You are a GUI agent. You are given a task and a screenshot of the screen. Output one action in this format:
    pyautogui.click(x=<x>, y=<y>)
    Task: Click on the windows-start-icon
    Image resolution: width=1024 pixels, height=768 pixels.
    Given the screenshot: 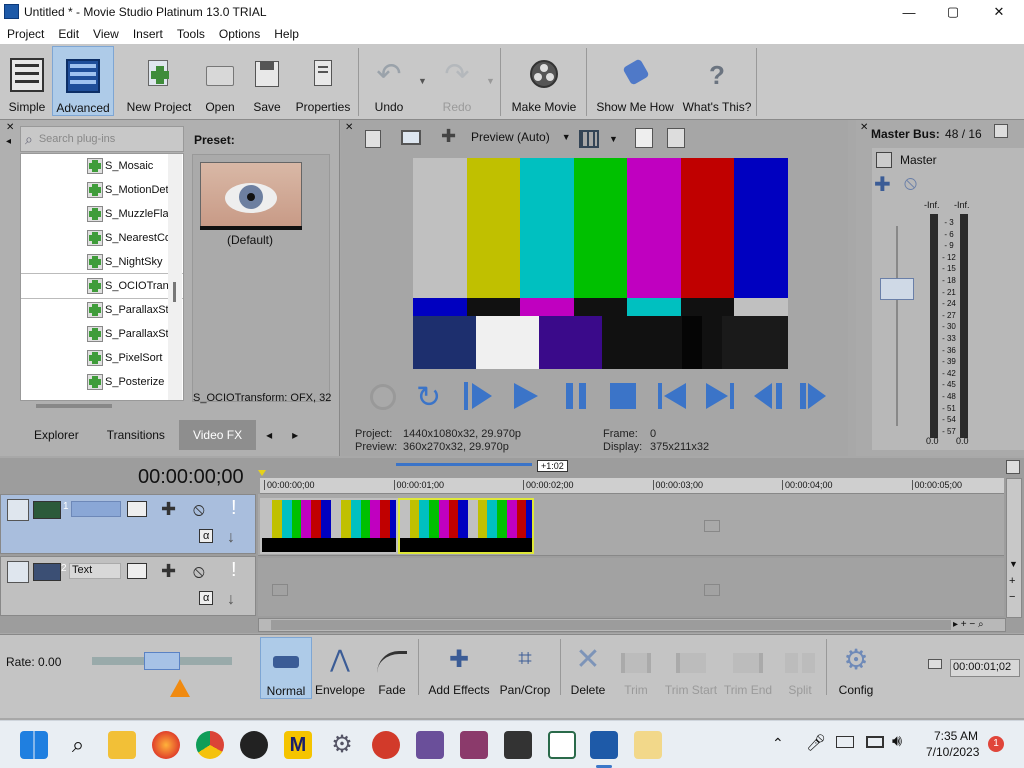 What is the action you would take?
    pyautogui.click(x=34, y=745)
    